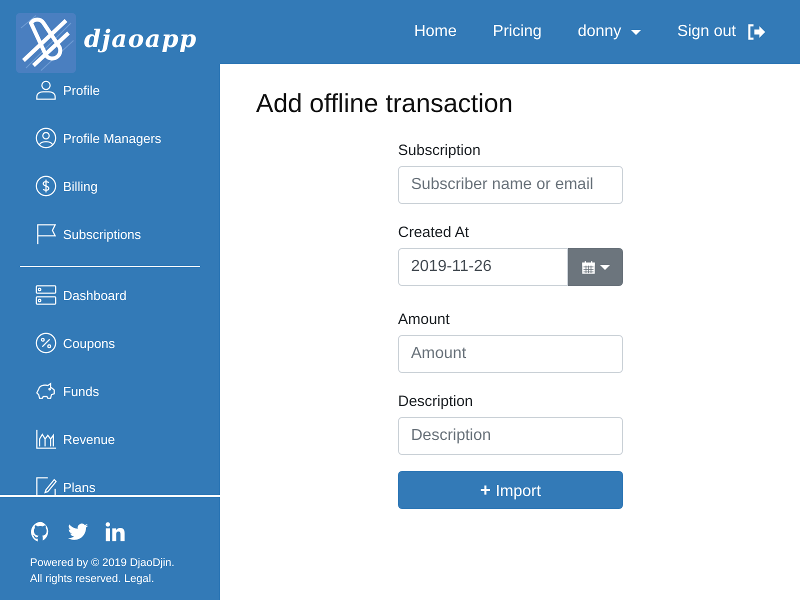 Image resolution: width=800 pixels, height=600 pixels. I want to click on linkedin-icon, so click(115, 532).